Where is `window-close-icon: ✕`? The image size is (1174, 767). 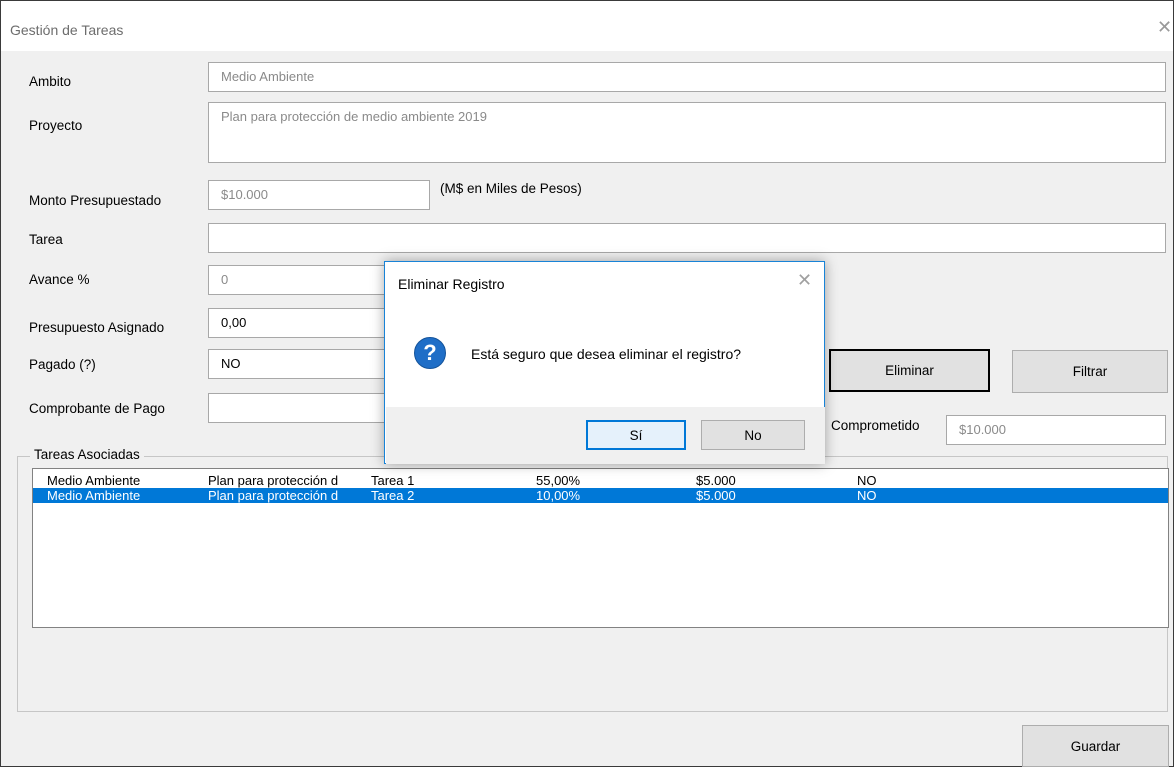 window-close-icon: ✕ is located at coordinates (1164, 27).